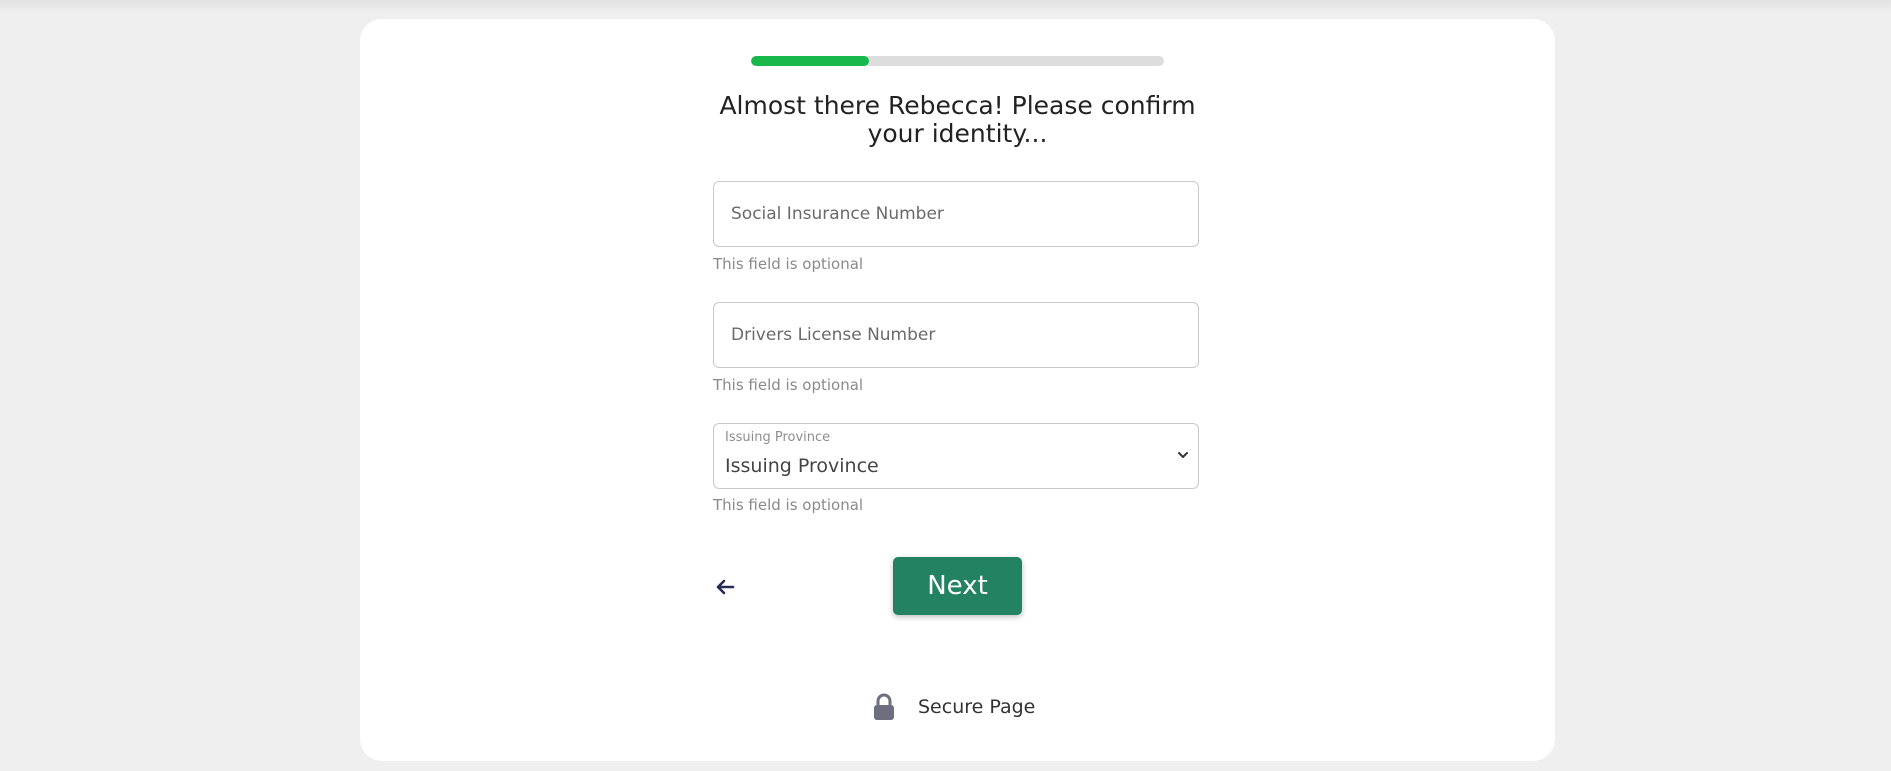  I want to click on next-button: Next, so click(957, 586).